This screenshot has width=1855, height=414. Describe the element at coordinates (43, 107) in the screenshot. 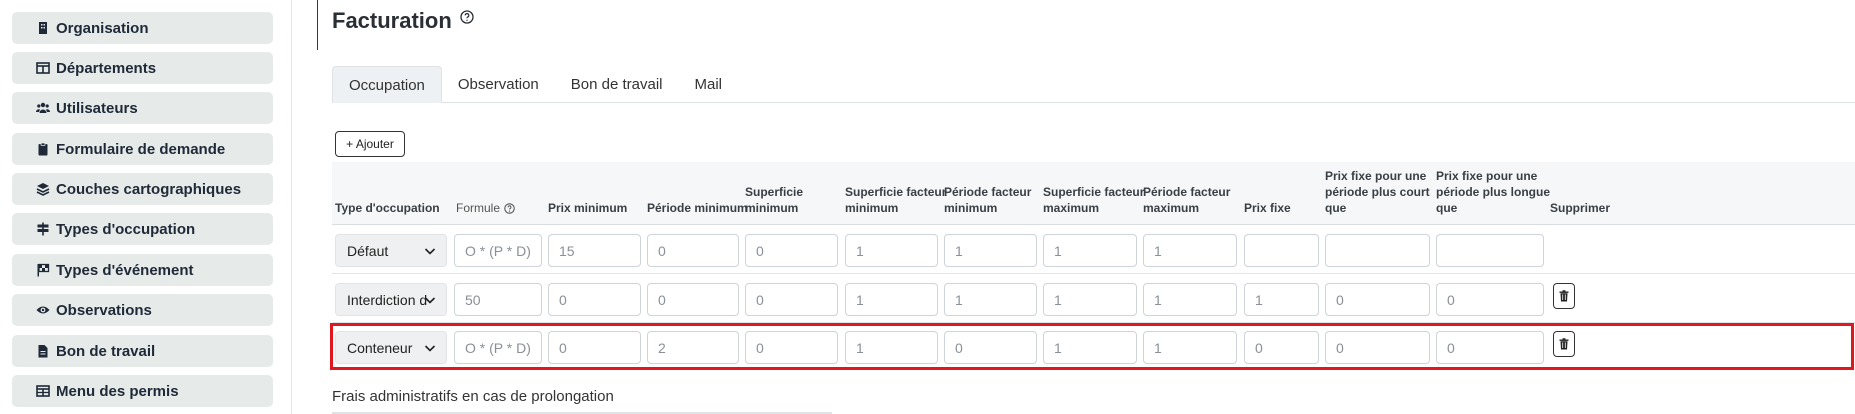

I see `users-icon` at that location.